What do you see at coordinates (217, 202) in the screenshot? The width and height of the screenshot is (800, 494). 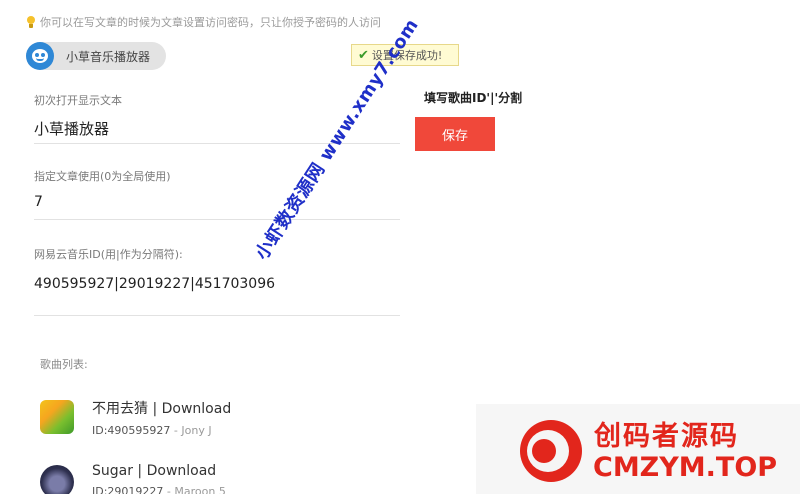 I see `post-id-input: 7` at bounding box center [217, 202].